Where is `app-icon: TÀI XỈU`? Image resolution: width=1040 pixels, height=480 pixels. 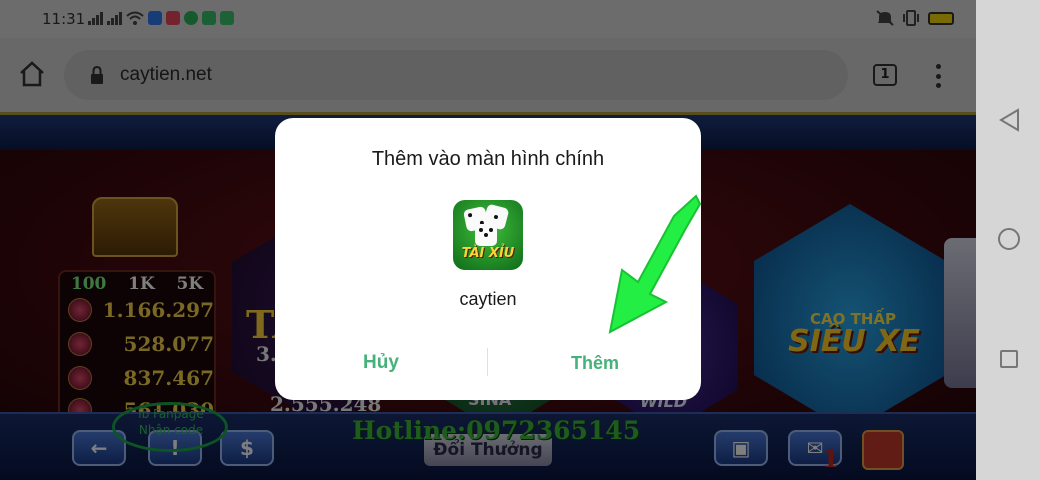
app-icon: TÀI XỈU is located at coordinates (488, 235).